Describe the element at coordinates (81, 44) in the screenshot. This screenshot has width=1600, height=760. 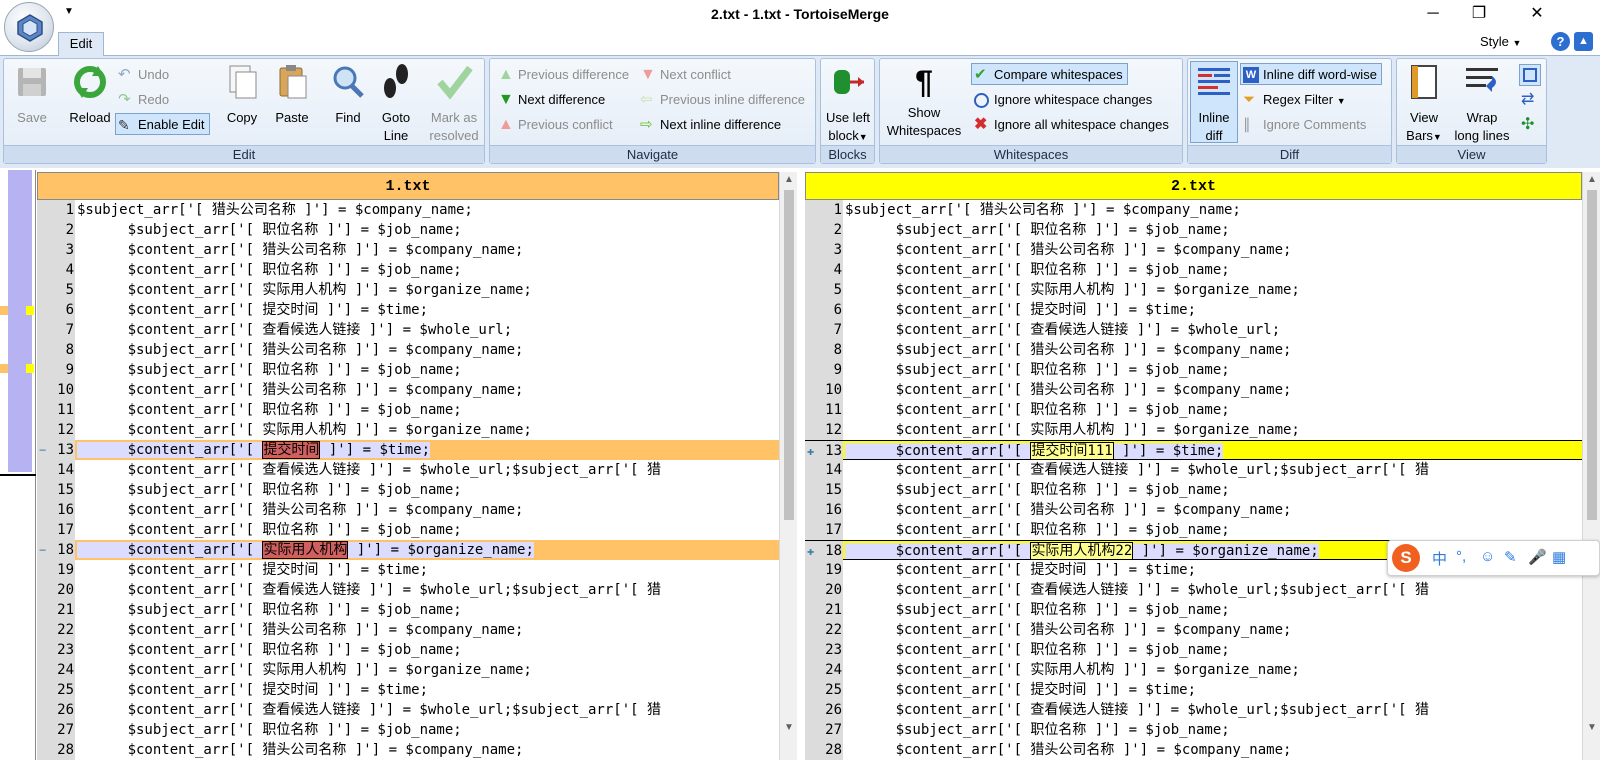
I see `tab-edit: Edit` at that location.